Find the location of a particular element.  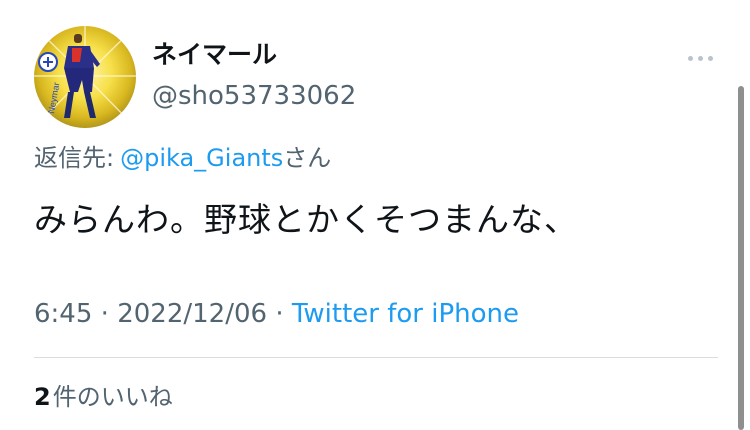

tweet-time: 6:45 is located at coordinates (63, 314).